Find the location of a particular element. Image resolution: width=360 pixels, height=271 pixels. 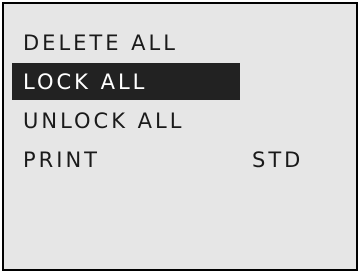

menu-item-lock-all: LOCK ALL is located at coordinates (126, 81).